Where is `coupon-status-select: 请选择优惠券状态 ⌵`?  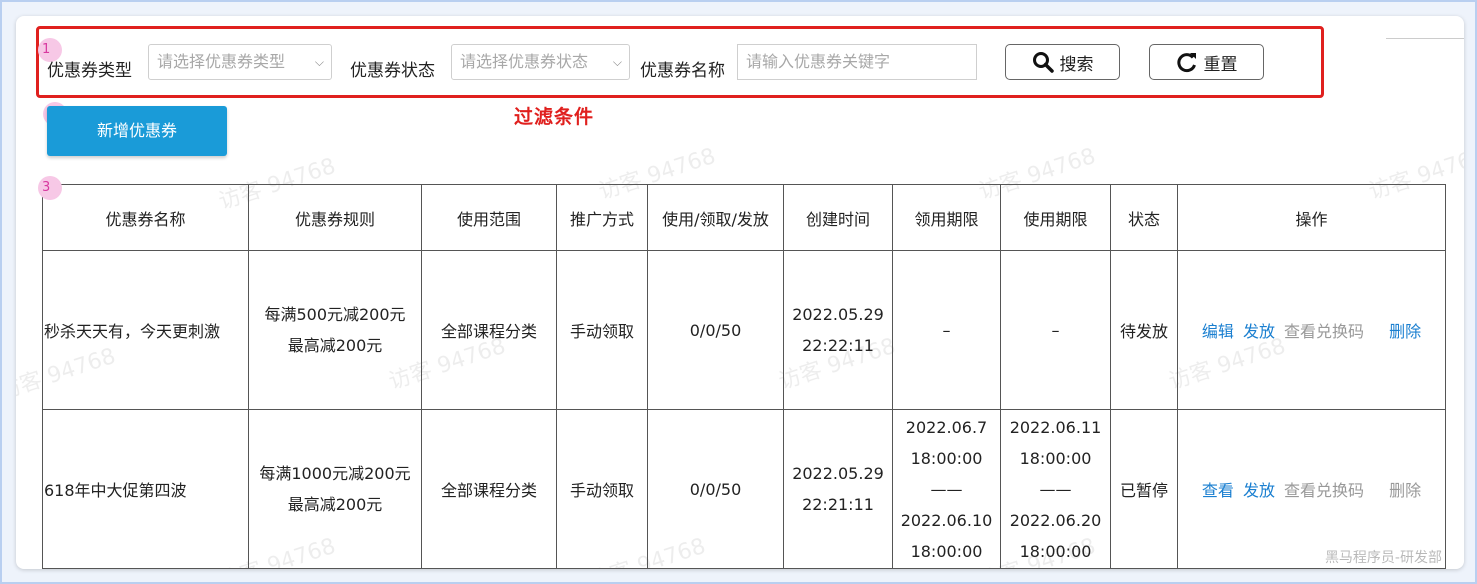
coupon-status-select: 请选择优惠券状态 ⌵ is located at coordinates (540, 62).